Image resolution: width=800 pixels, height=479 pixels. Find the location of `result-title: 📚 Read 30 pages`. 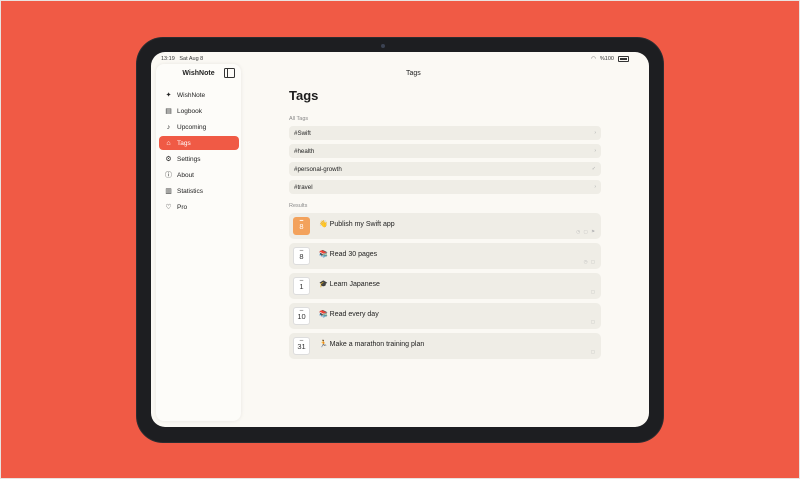

result-title: 📚 Read 30 pages is located at coordinates (348, 254).